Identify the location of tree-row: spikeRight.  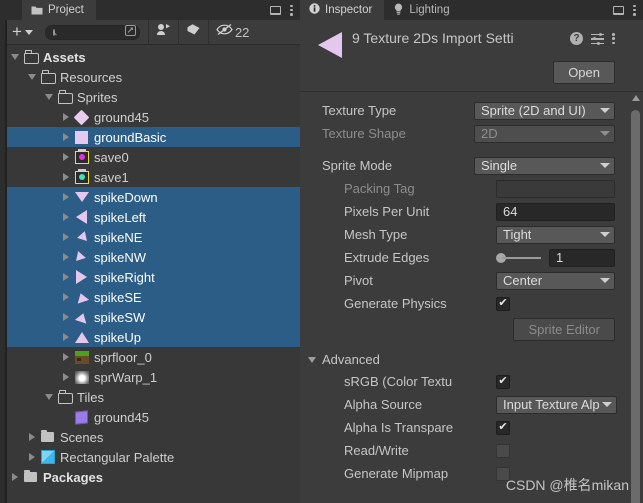
(150, 277).